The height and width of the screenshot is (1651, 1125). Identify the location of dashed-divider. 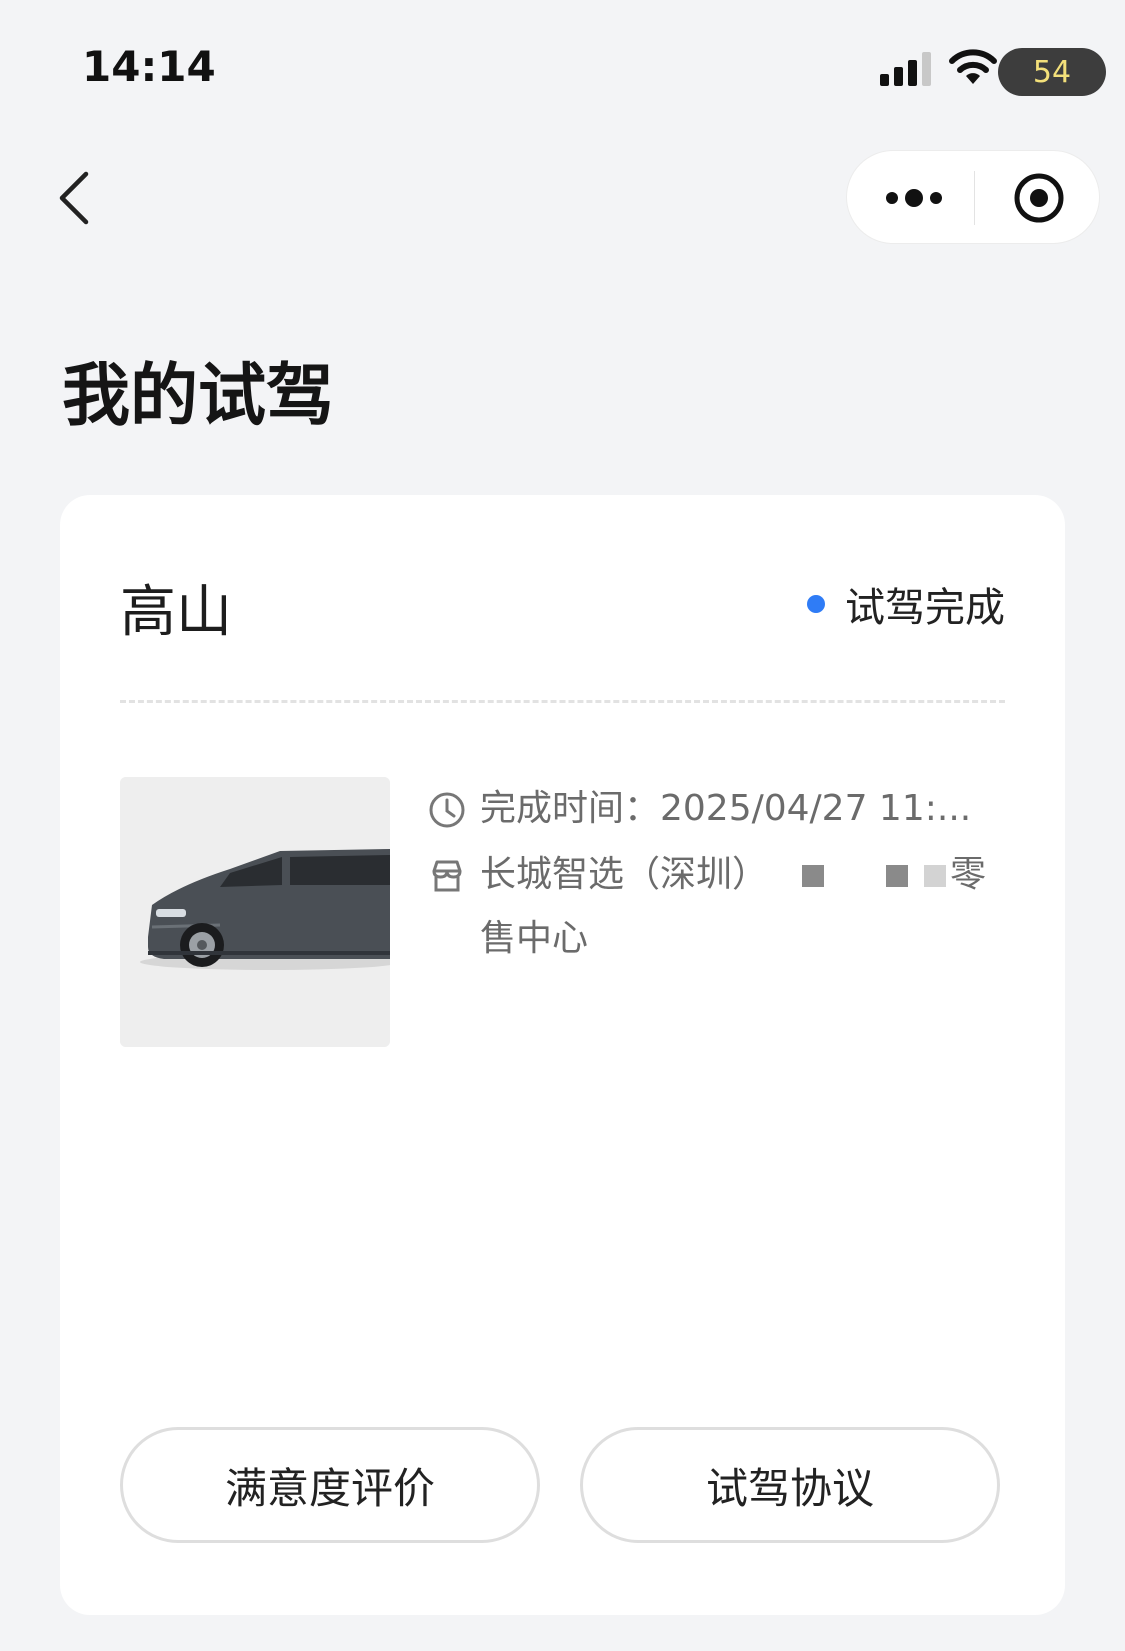
(562, 701).